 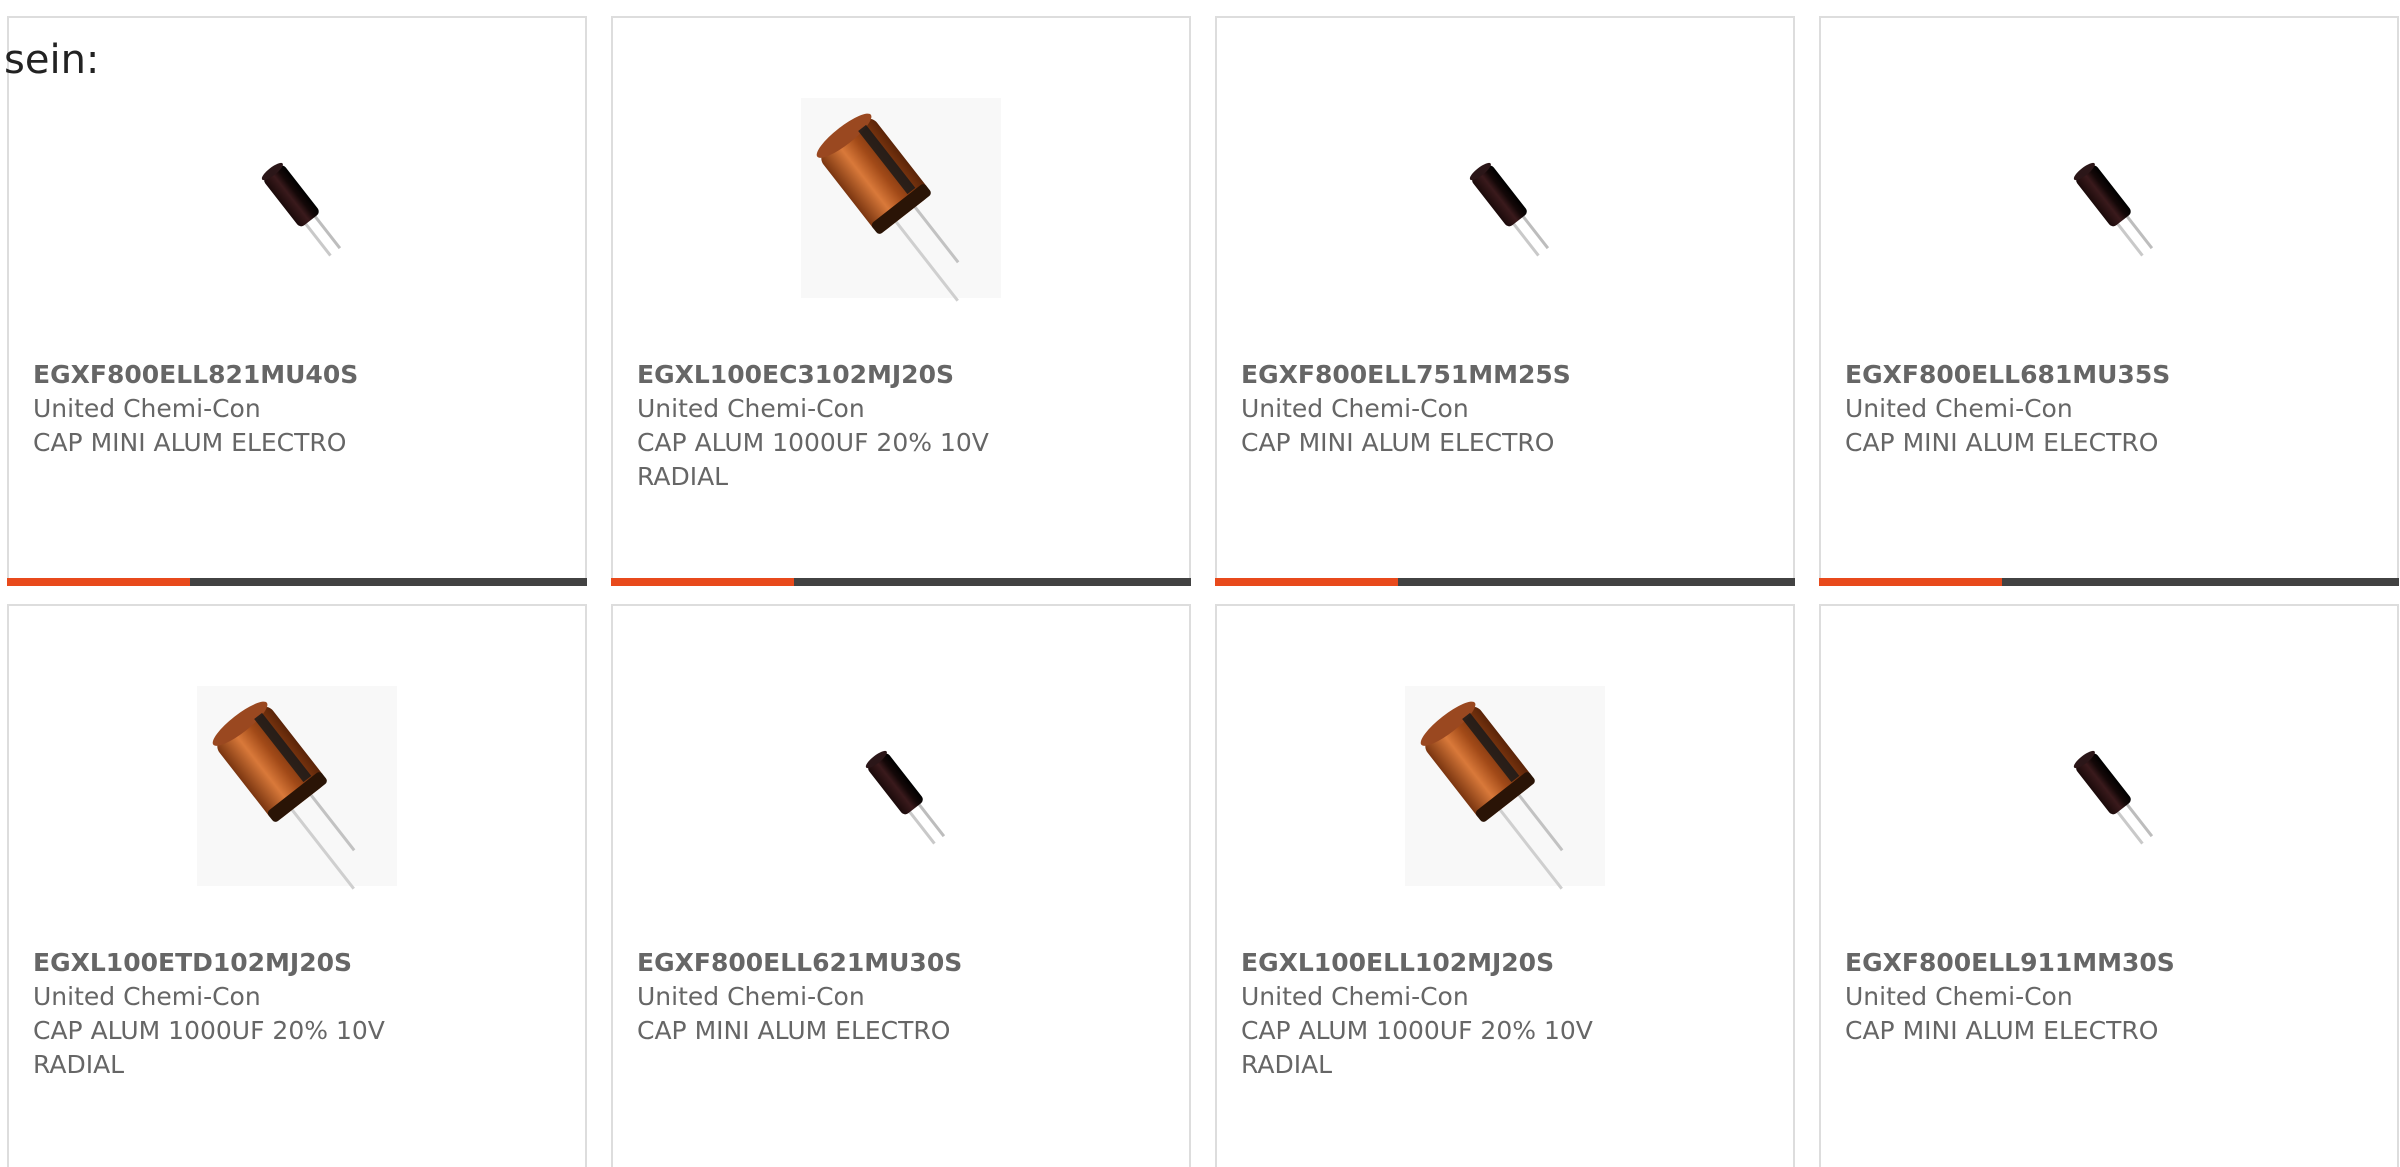 I want to click on part-number-link: EGXF800ELL751MM25S, so click(x=1441, y=375).